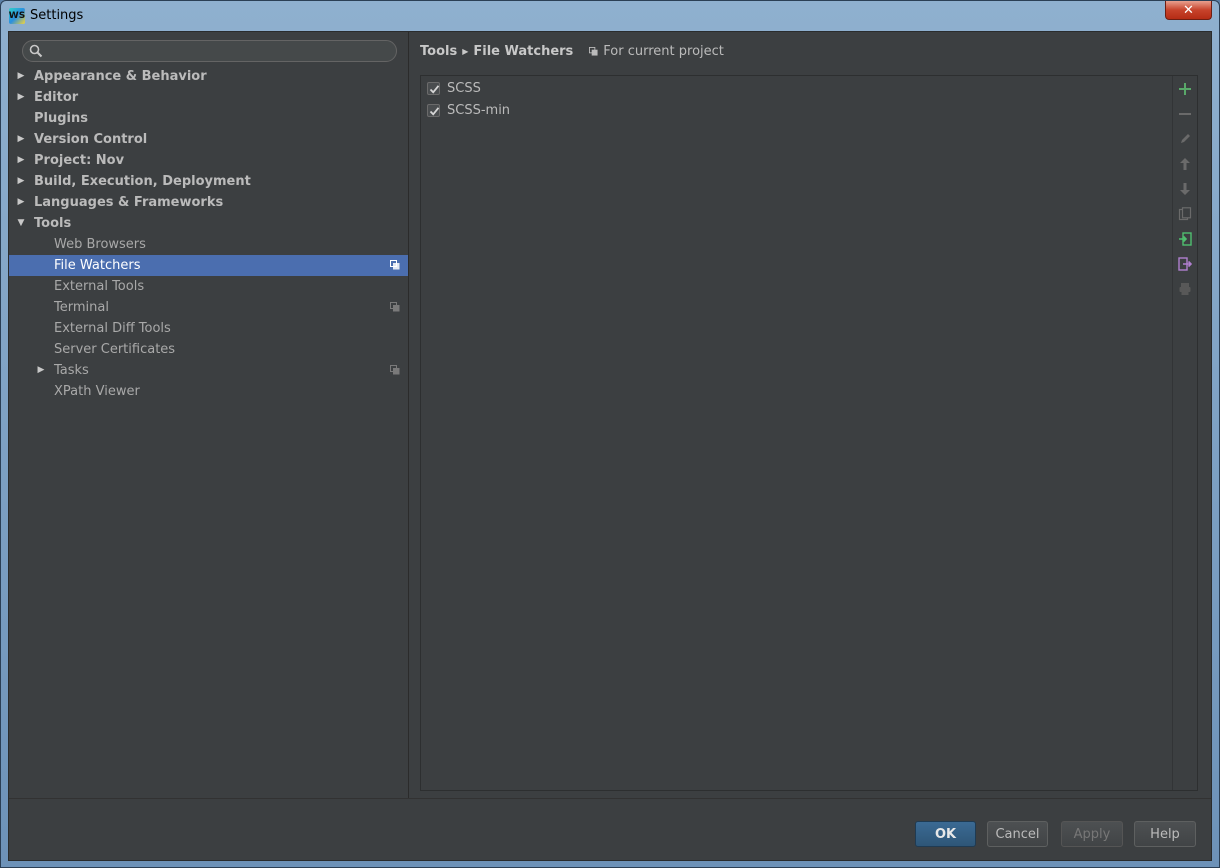 The height and width of the screenshot is (868, 1220). I want to click on tree-item-label: Server Certificates, so click(115, 349).